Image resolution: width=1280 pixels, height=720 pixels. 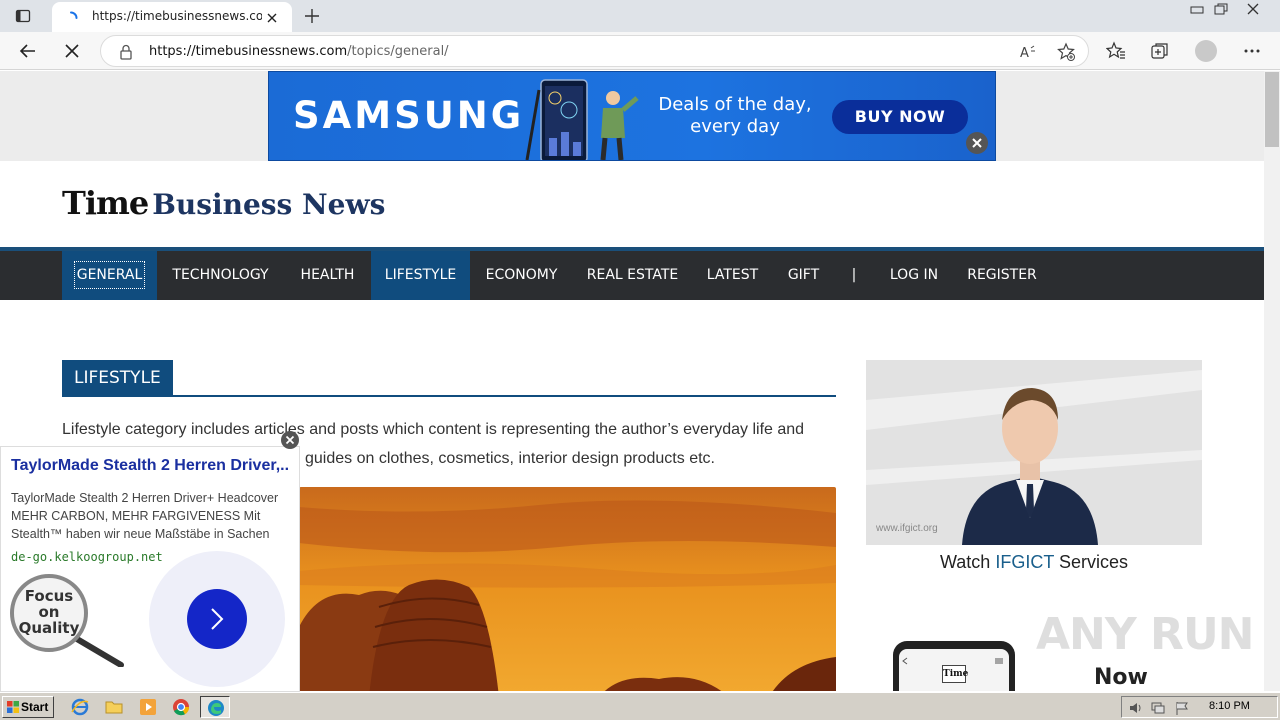 What do you see at coordinates (567, 589) in the screenshot?
I see `featured-article-image` at bounding box center [567, 589].